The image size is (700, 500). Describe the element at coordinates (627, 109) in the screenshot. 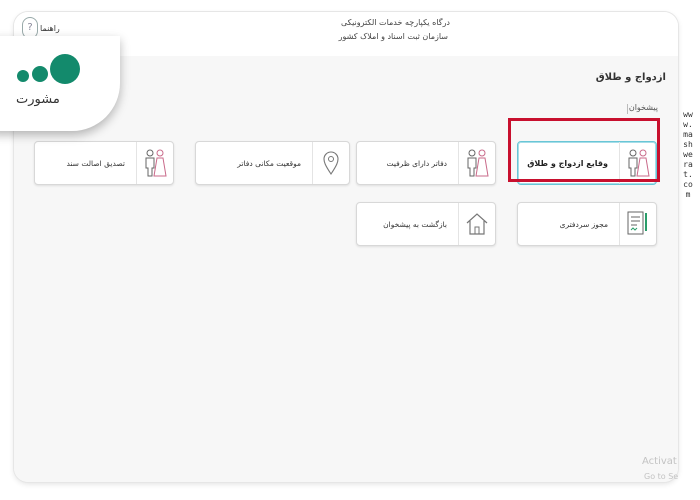

I see `breadcrumb-separator` at that location.